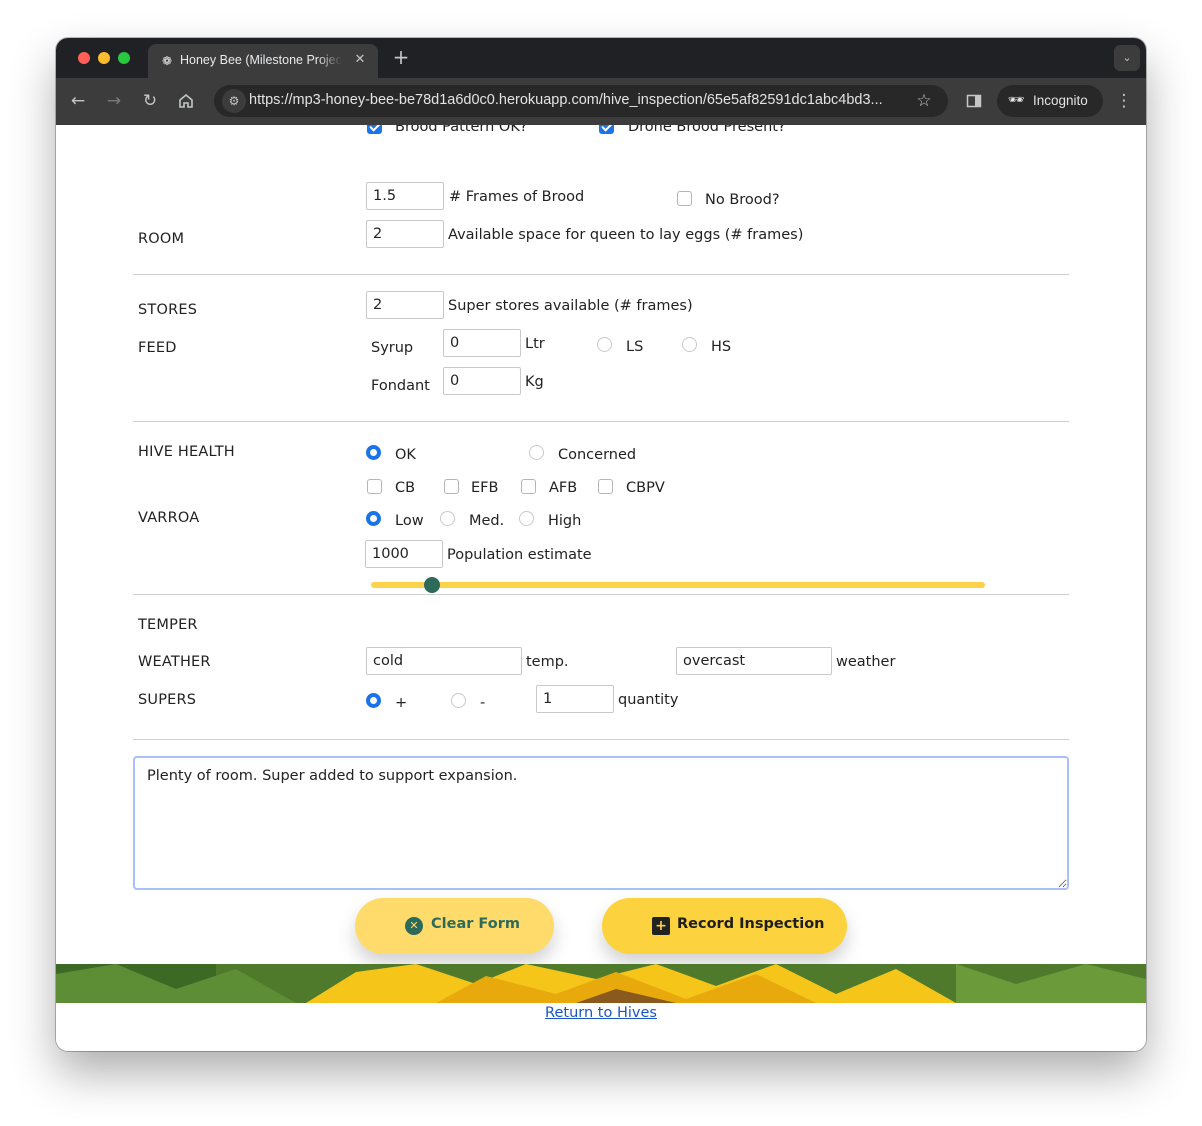 The image size is (1202, 1126). What do you see at coordinates (84, 58) in the screenshot?
I see `close-window-button` at bounding box center [84, 58].